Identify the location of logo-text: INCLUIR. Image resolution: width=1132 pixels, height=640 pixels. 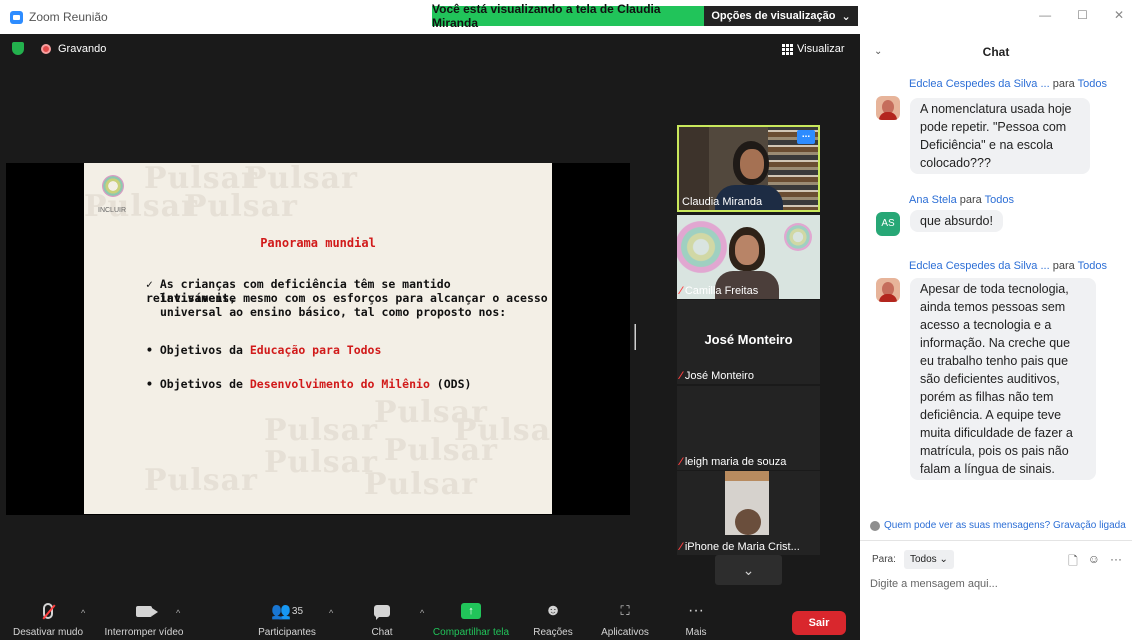
(112, 210).